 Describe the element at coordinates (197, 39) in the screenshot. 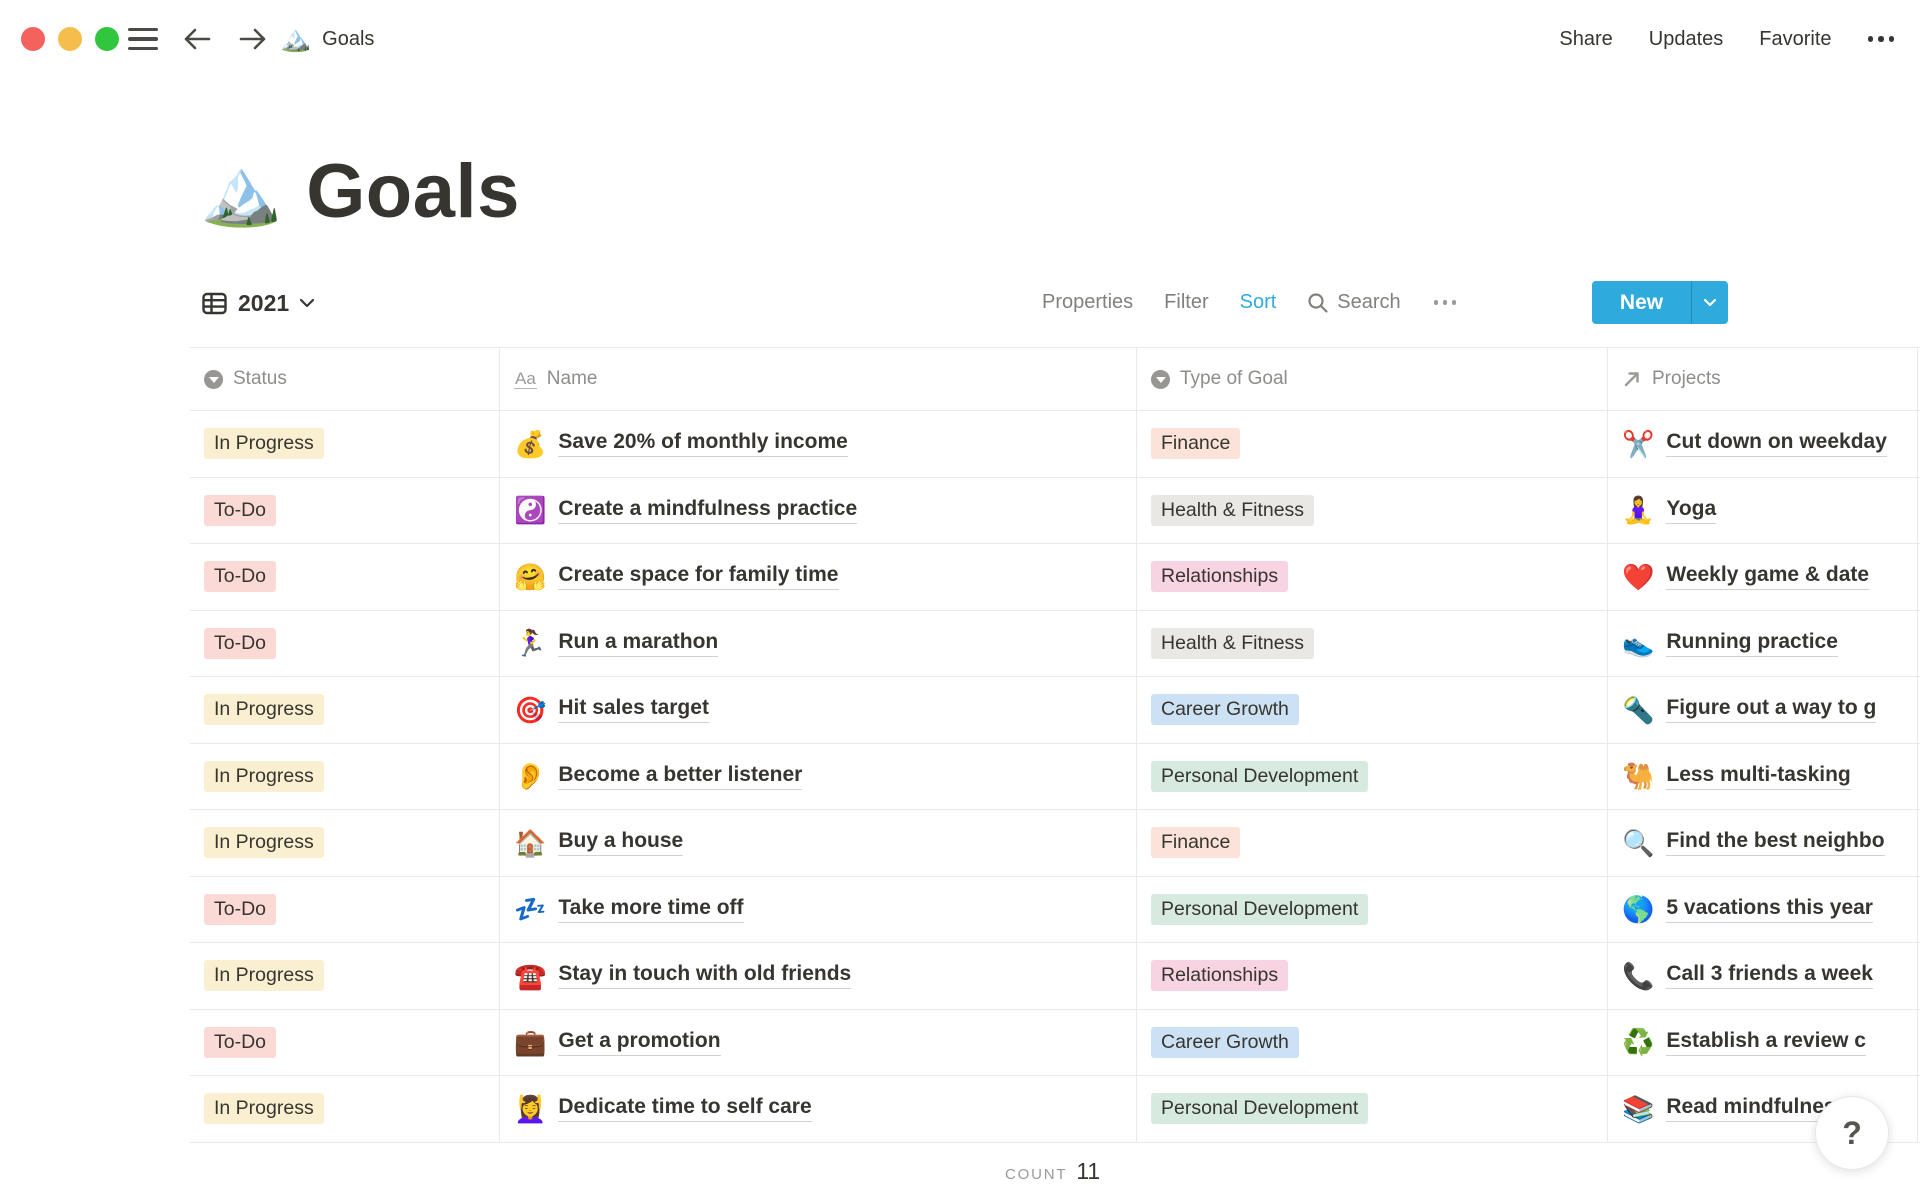

I see `back-arrow-icon` at that location.